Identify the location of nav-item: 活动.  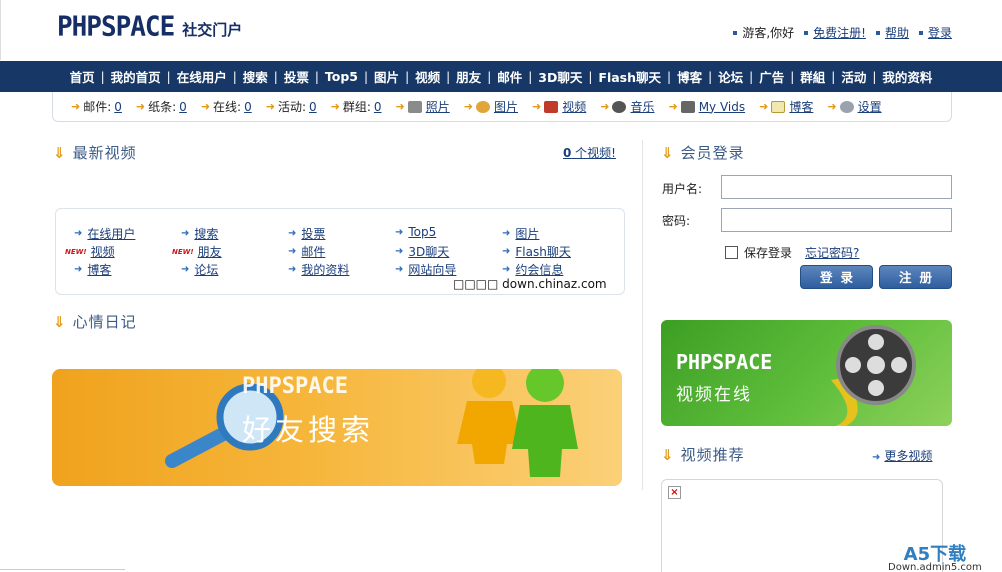
(853, 76).